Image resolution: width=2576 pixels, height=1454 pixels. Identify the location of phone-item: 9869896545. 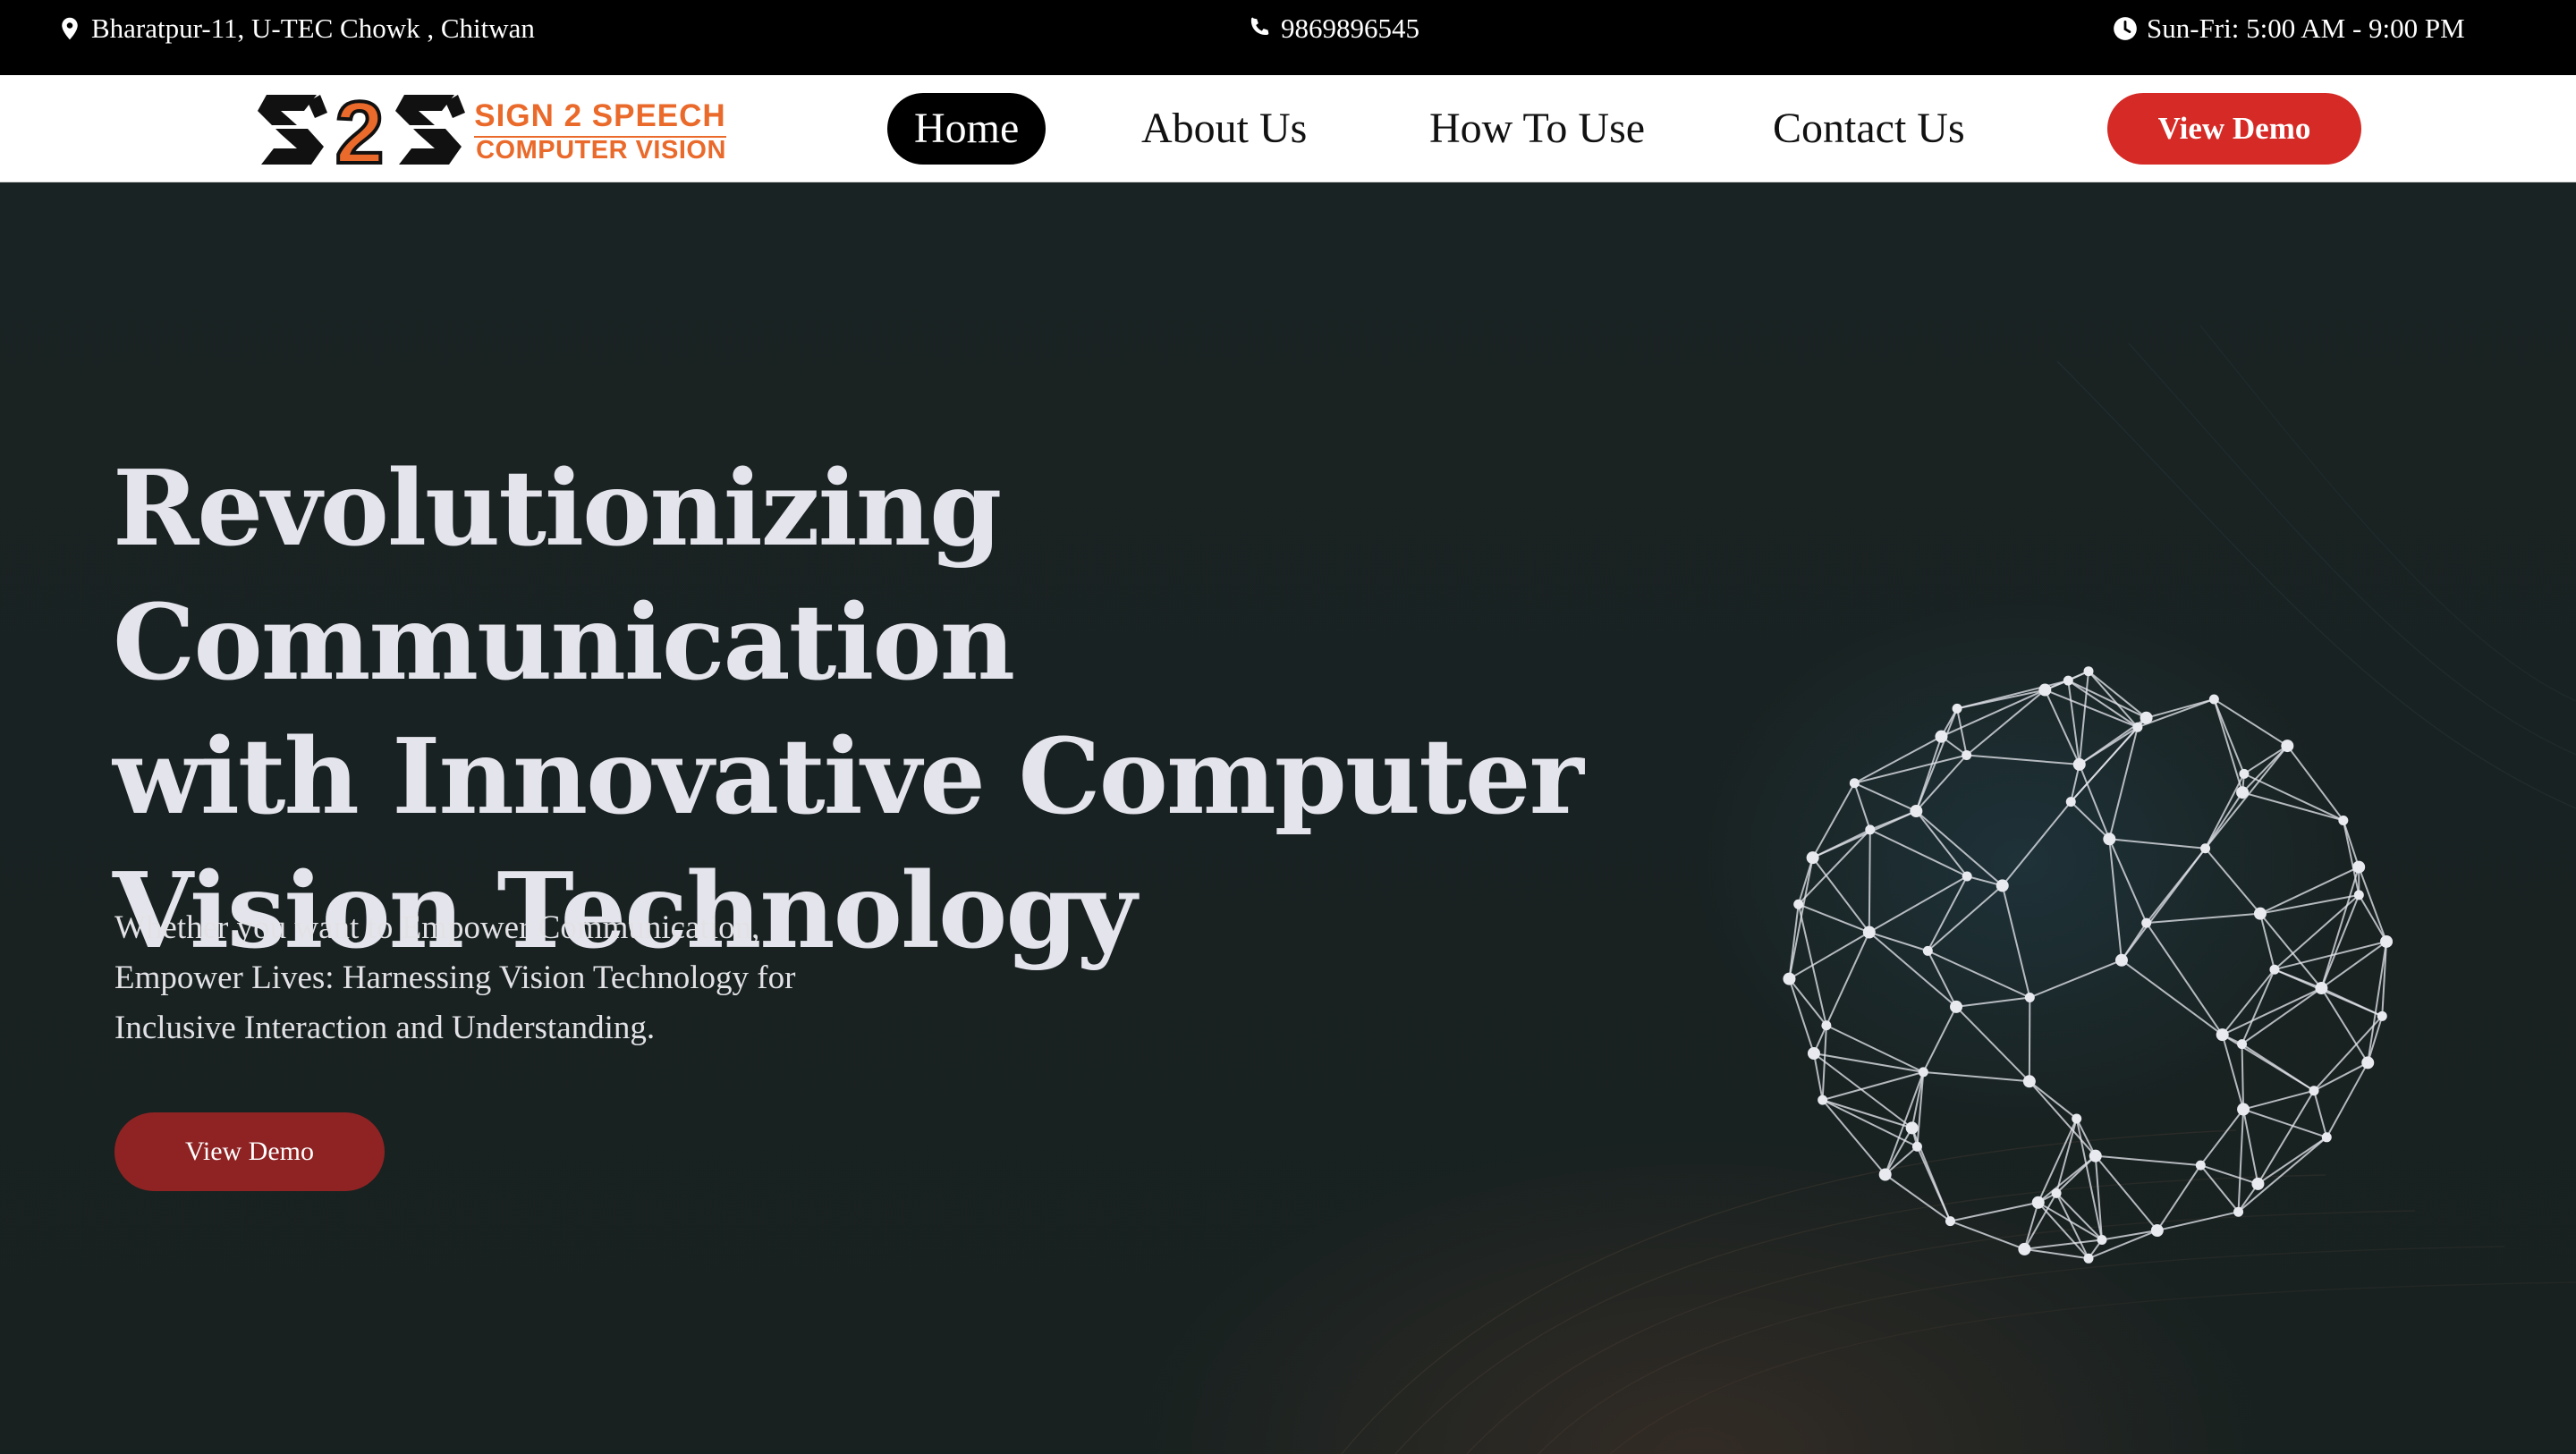
(1333, 28).